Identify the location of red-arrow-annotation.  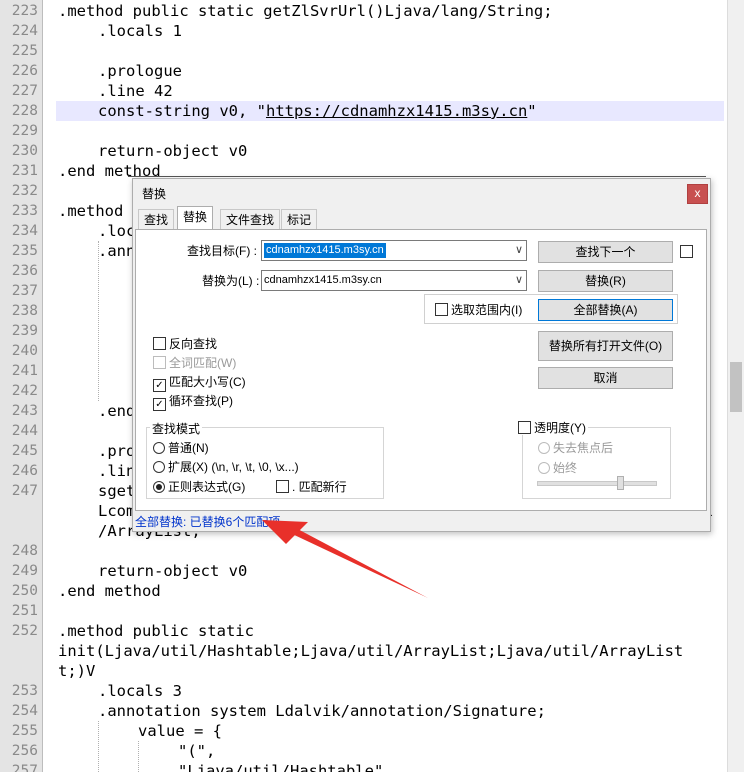
(345, 559).